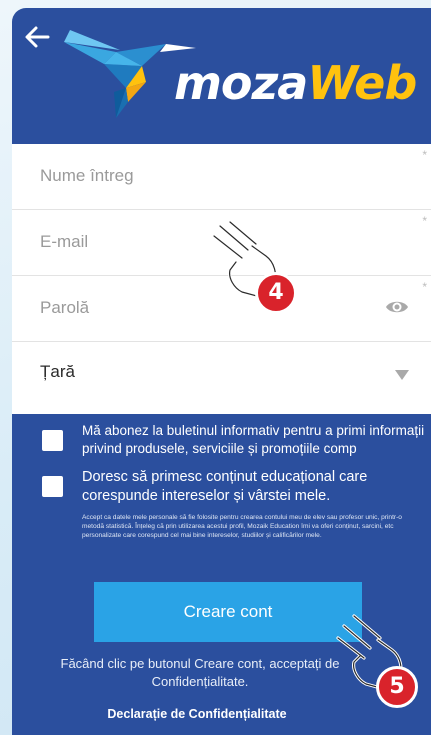 The width and height of the screenshot is (431, 735). I want to click on country-label: Țară, so click(57, 371).